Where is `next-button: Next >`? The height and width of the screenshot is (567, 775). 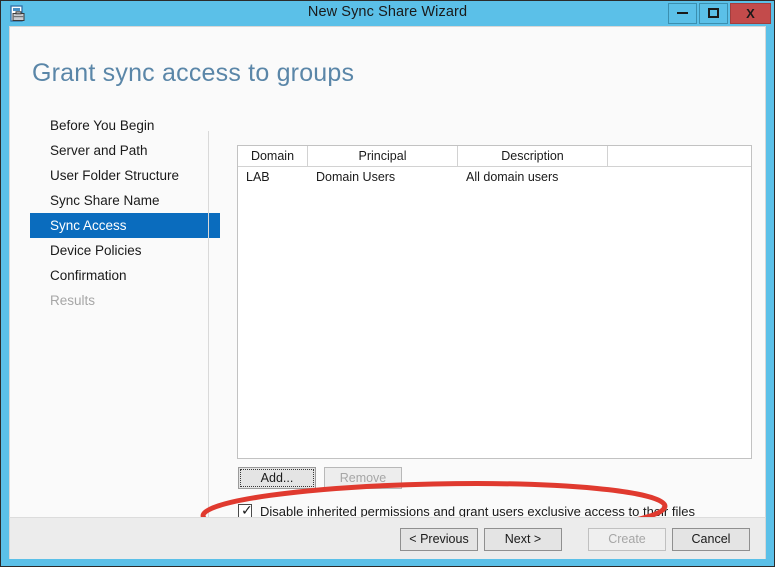 next-button: Next > is located at coordinates (523, 539).